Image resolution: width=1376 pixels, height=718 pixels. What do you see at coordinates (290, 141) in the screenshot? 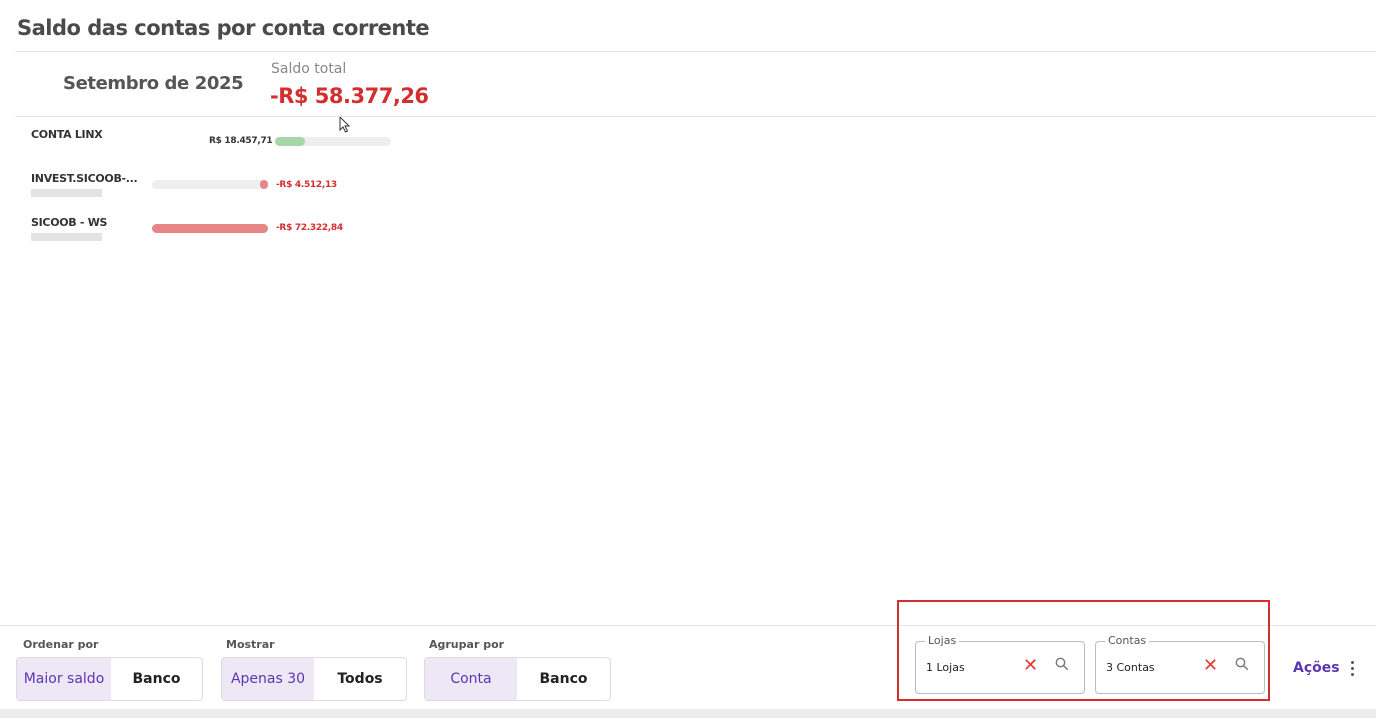
I see `balance-bar-positive` at bounding box center [290, 141].